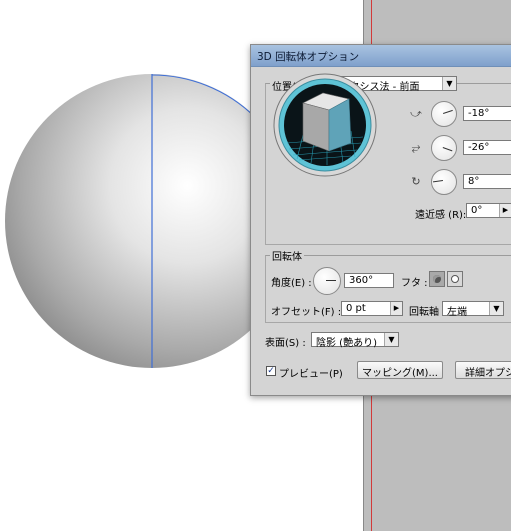 This screenshot has width=511, height=531. I want to click on cap-on-icon, so click(437, 279).